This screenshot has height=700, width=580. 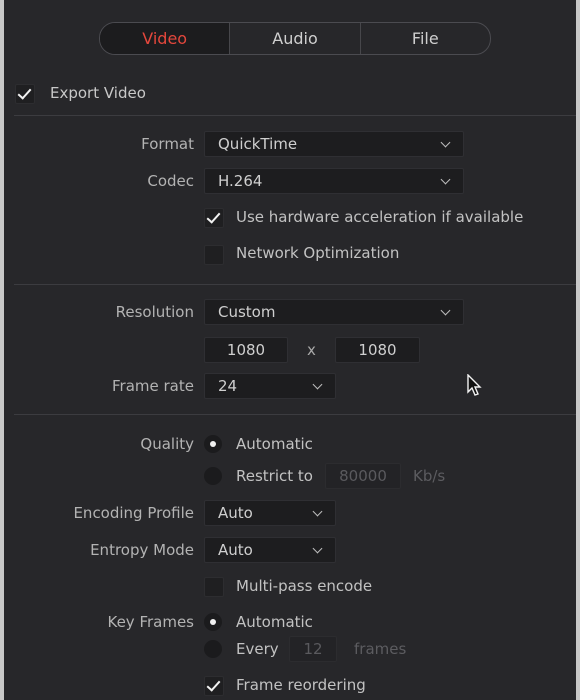 What do you see at coordinates (270, 513) in the screenshot?
I see `encoding-profile-dropdown: Auto` at bounding box center [270, 513].